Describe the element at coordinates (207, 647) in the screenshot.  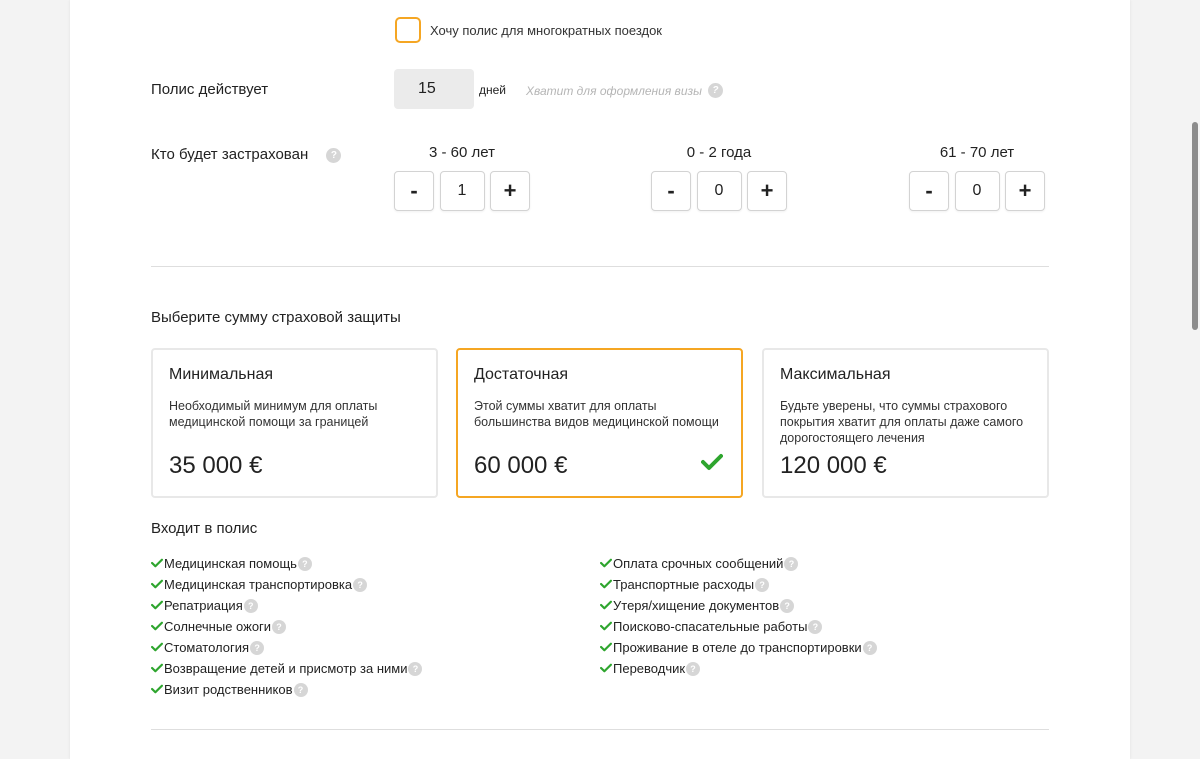
I see `included-item-label: Стоматология` at that location.